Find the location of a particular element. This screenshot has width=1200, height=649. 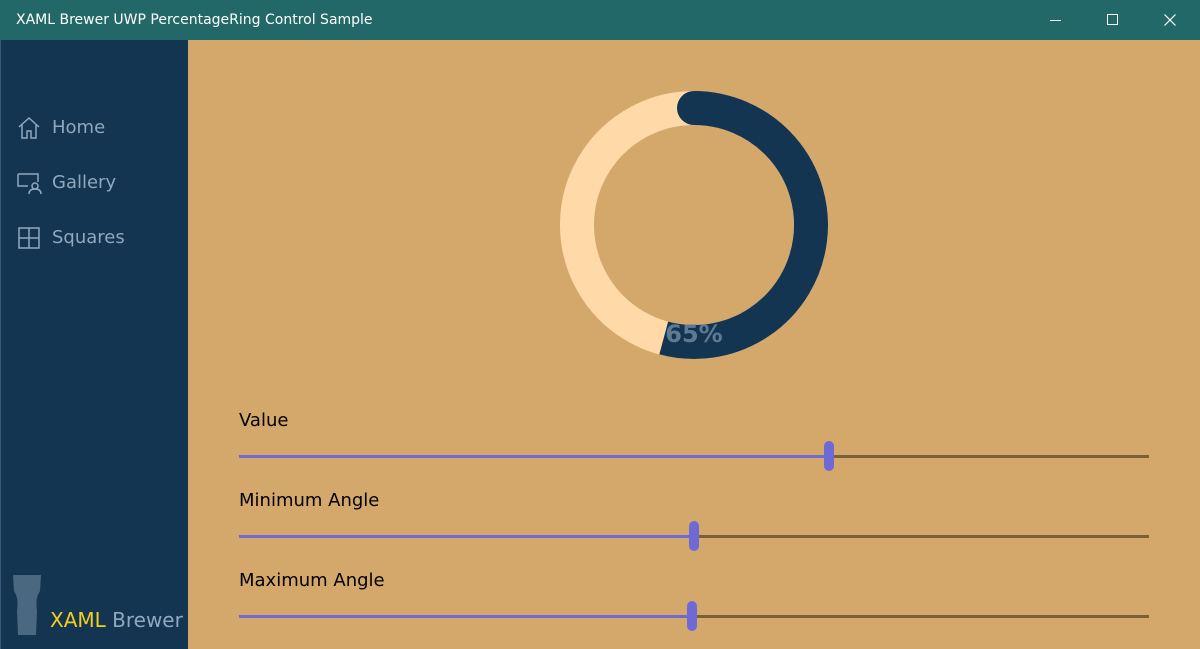

percentage-ring: 65% is located at coordinates (694, 225).